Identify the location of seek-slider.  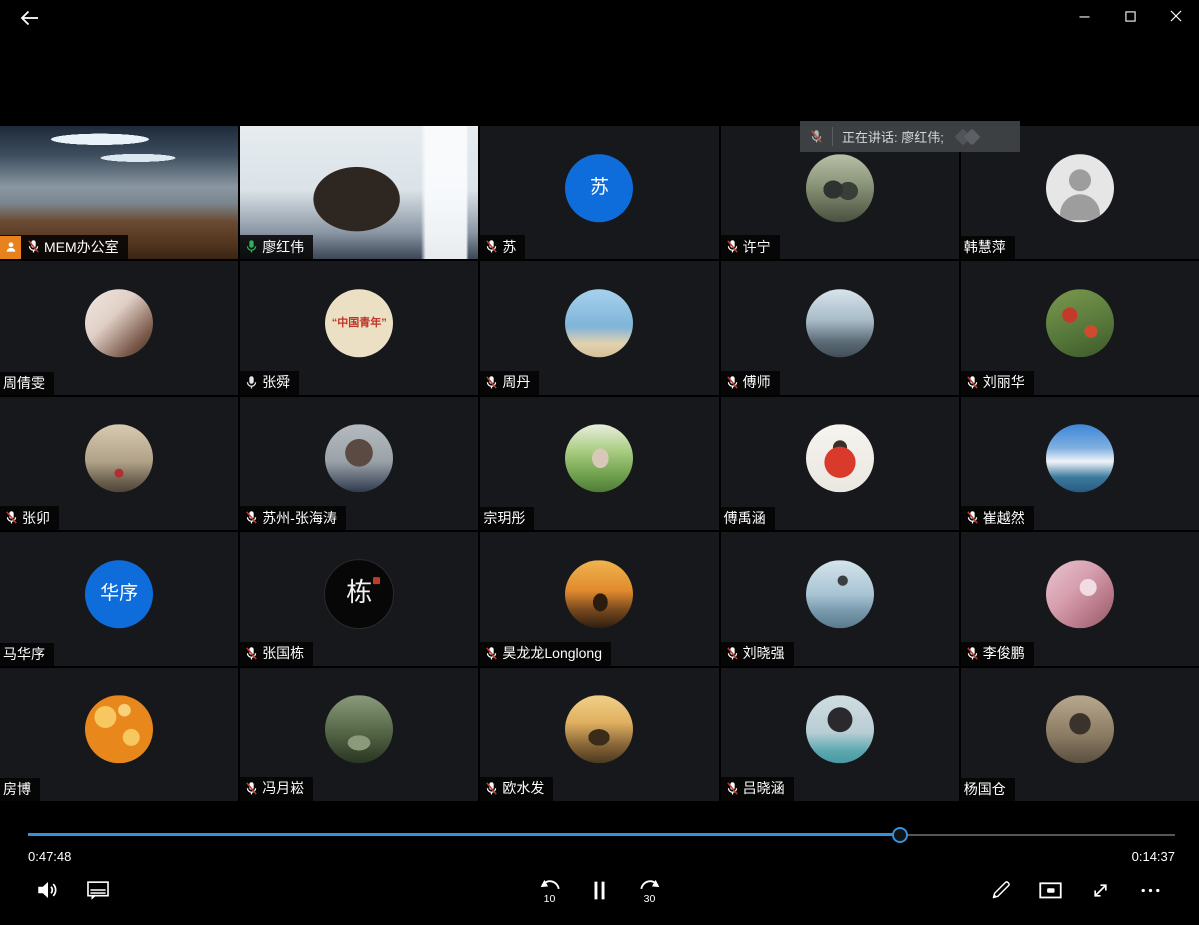
(601, 835).